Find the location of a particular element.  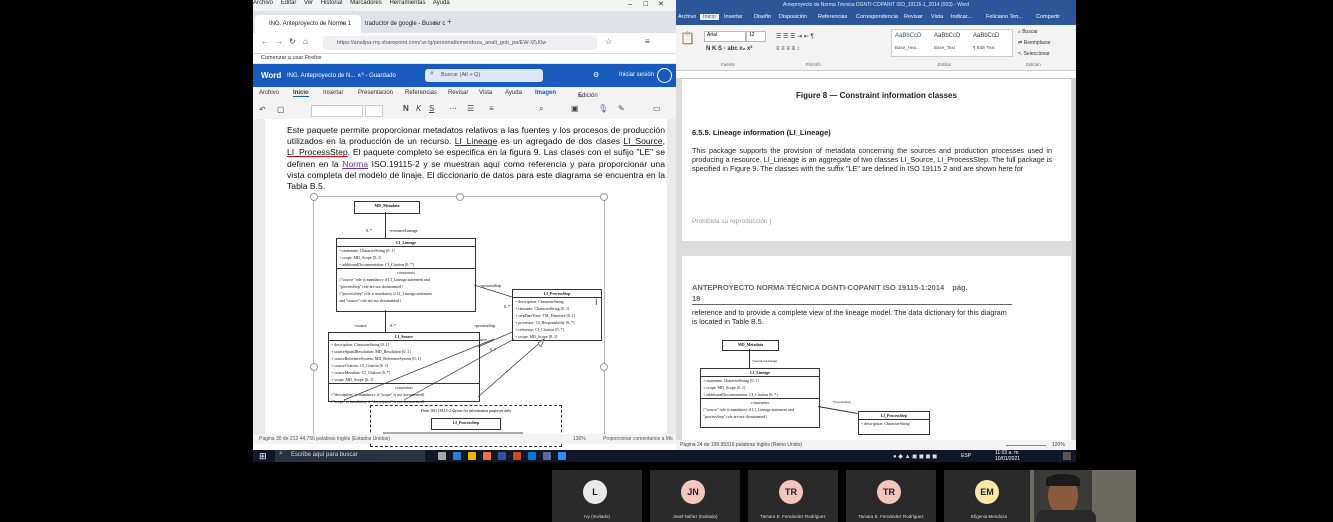

align-buttons: ≡ ≡ ≡ ≡ ↕ is located at coordinates (788, 49).